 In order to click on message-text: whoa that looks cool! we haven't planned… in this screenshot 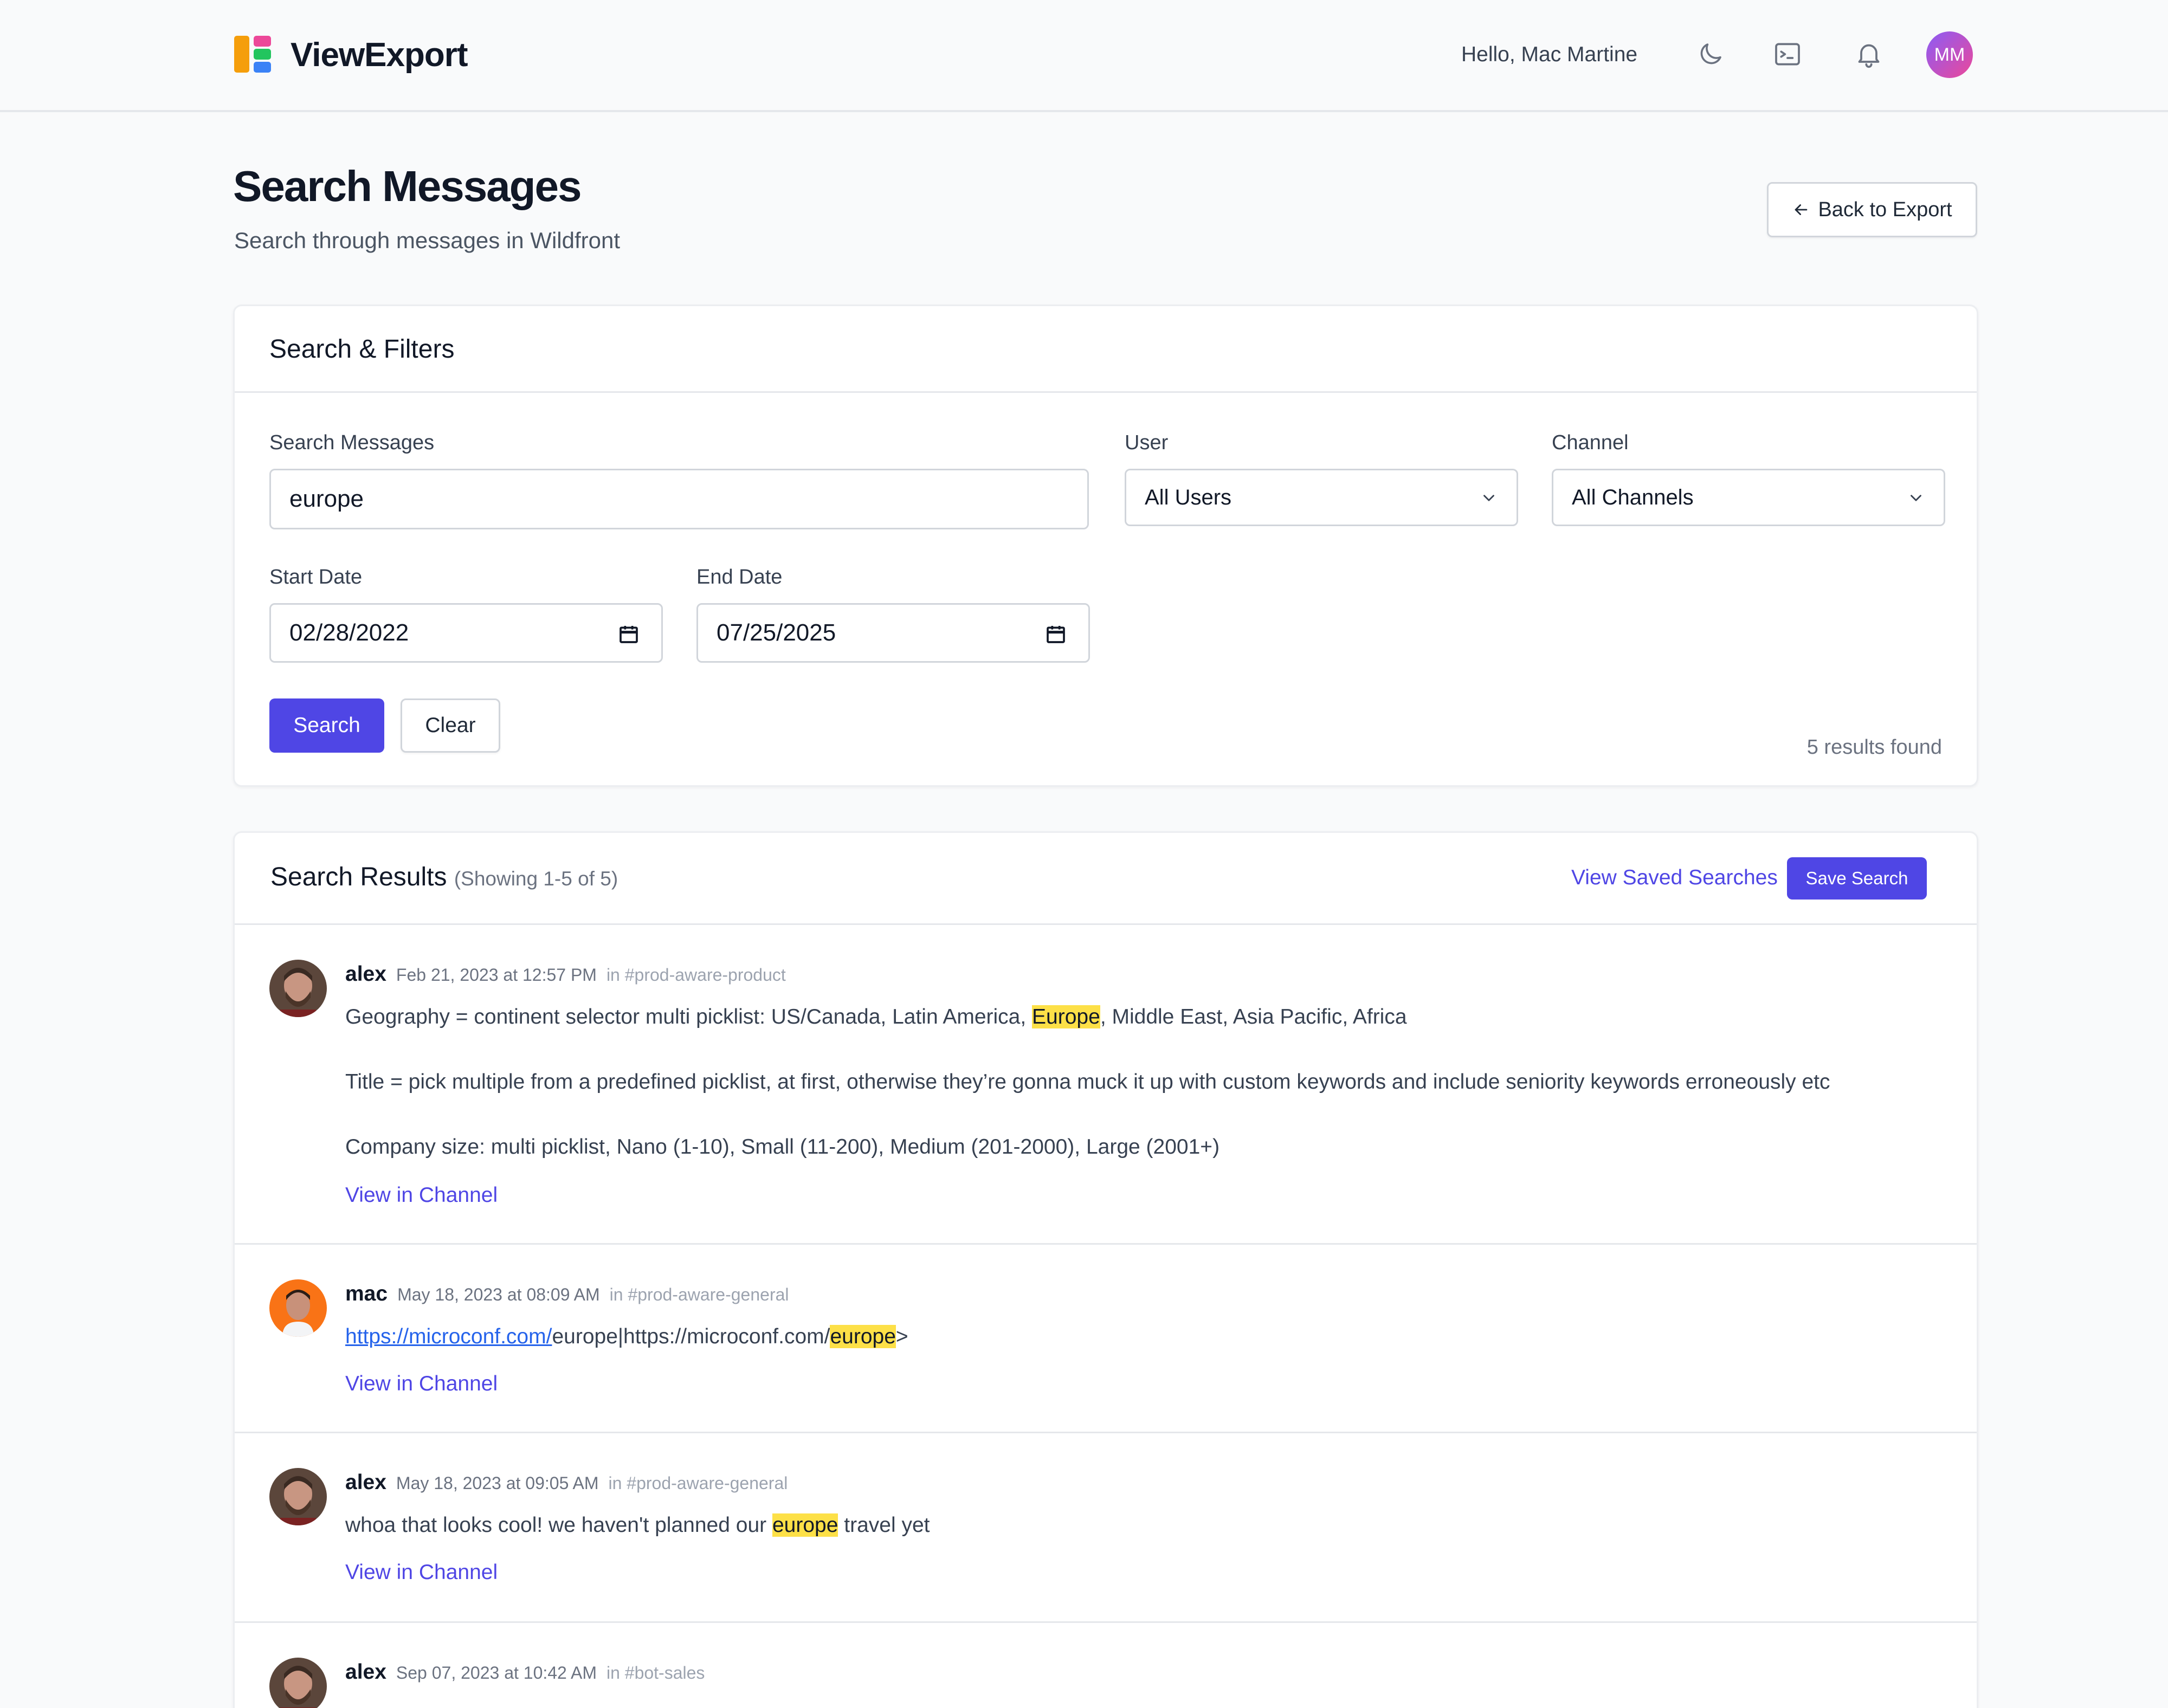, I will do `click(559, 1525)`.